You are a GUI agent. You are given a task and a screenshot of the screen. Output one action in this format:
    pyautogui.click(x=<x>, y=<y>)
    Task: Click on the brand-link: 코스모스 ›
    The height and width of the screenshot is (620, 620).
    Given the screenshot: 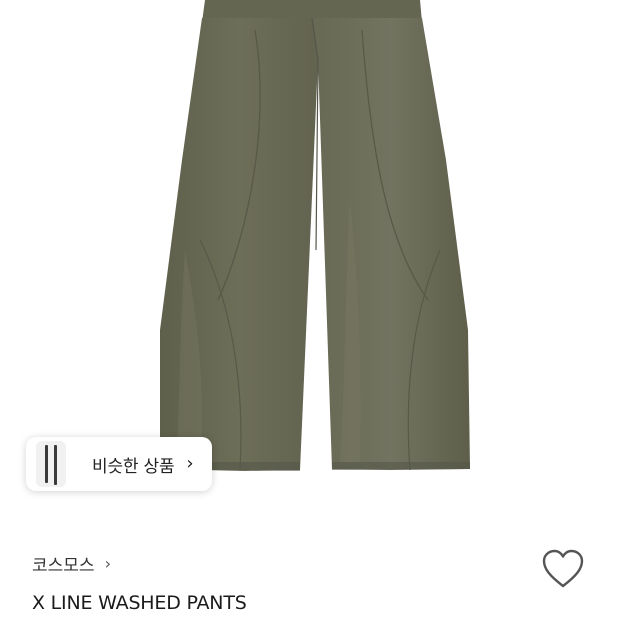 What is the action you would take?
    pyautogui.click(x=71, y=563)
    